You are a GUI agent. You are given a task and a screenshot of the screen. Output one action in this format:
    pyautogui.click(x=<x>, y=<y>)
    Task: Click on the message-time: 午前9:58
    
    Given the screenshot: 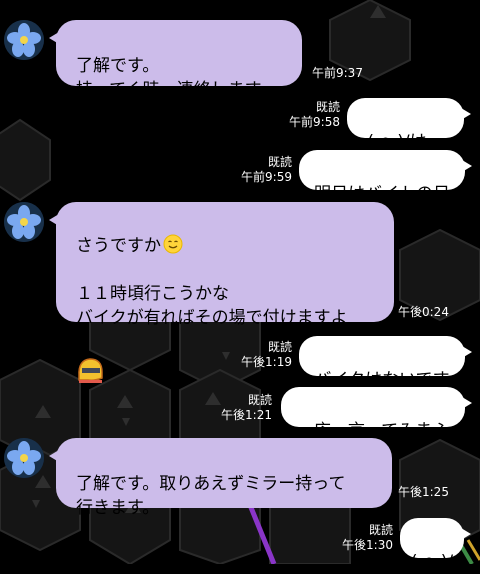 What is the action you would take?
    pyautogui.click(x=314, y=122)
    